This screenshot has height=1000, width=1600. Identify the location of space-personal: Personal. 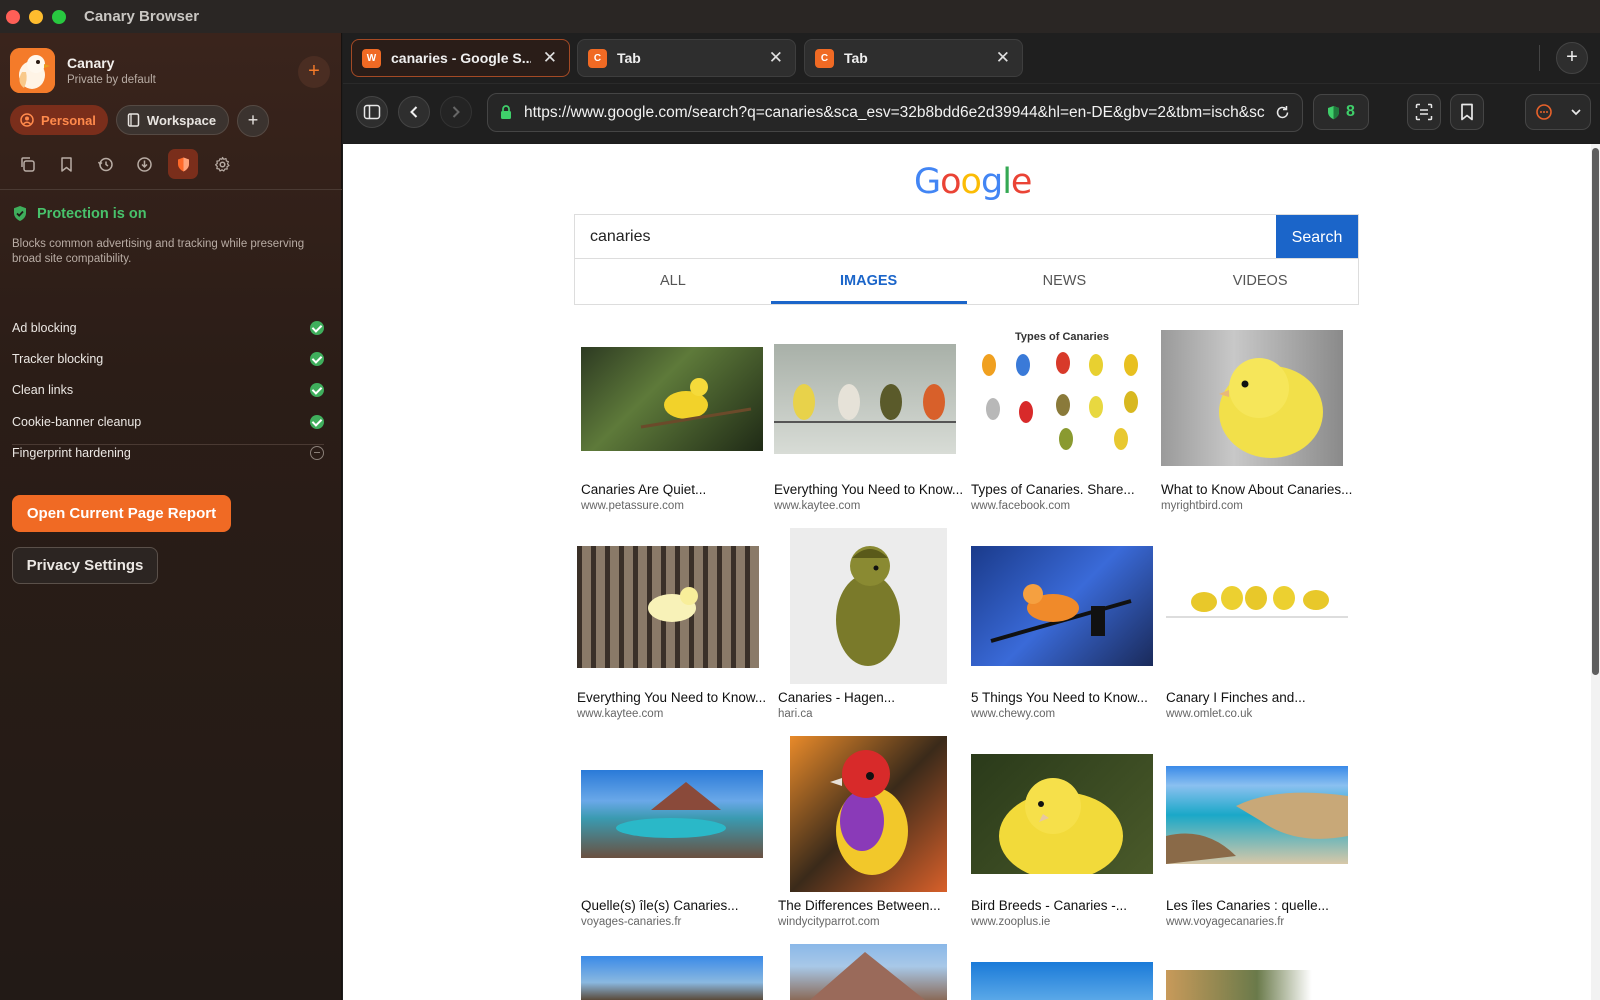
(59, 120).